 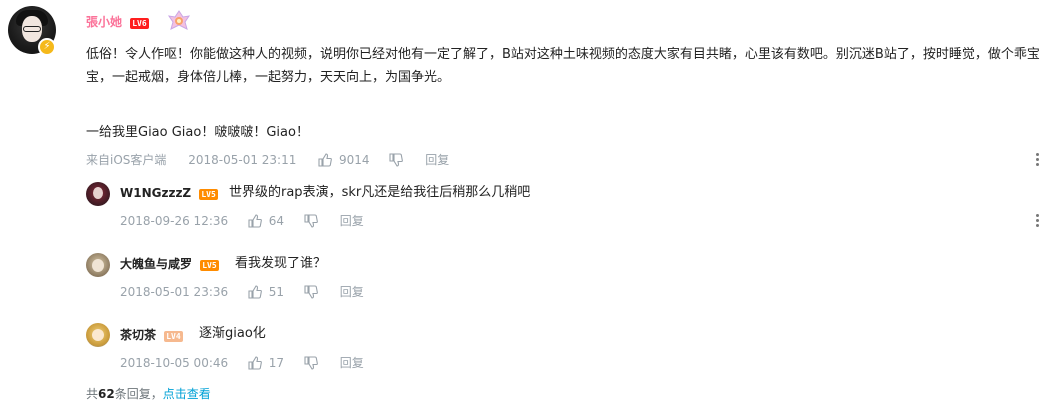 I want to click on reply-text: 看我发现了谁？, so click(x=281, y=263).